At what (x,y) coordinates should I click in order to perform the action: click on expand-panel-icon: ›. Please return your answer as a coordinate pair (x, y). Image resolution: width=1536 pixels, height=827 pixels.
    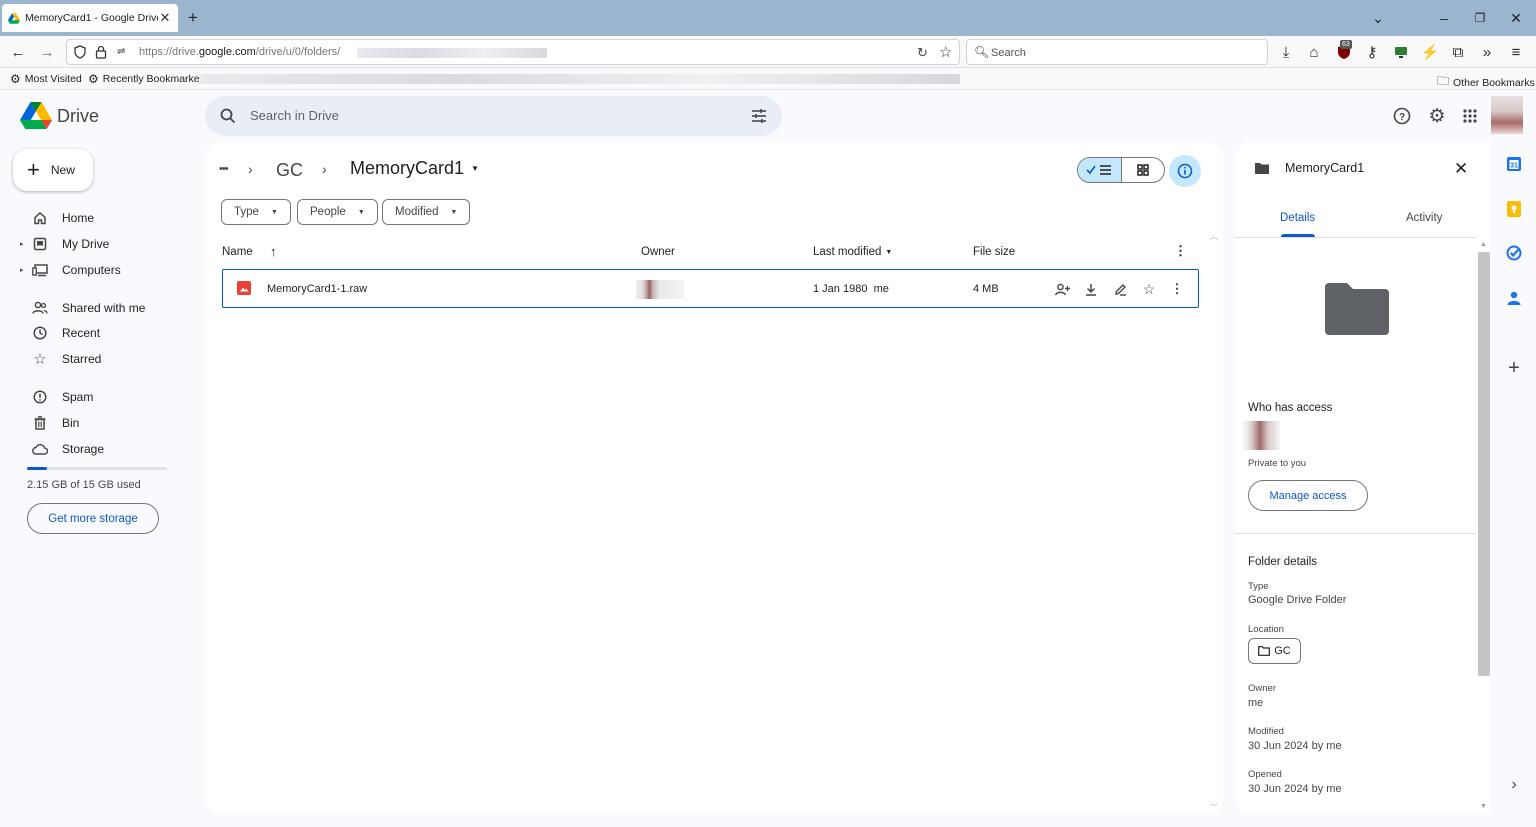
    Looking at the image, I should click on (1514, 785).